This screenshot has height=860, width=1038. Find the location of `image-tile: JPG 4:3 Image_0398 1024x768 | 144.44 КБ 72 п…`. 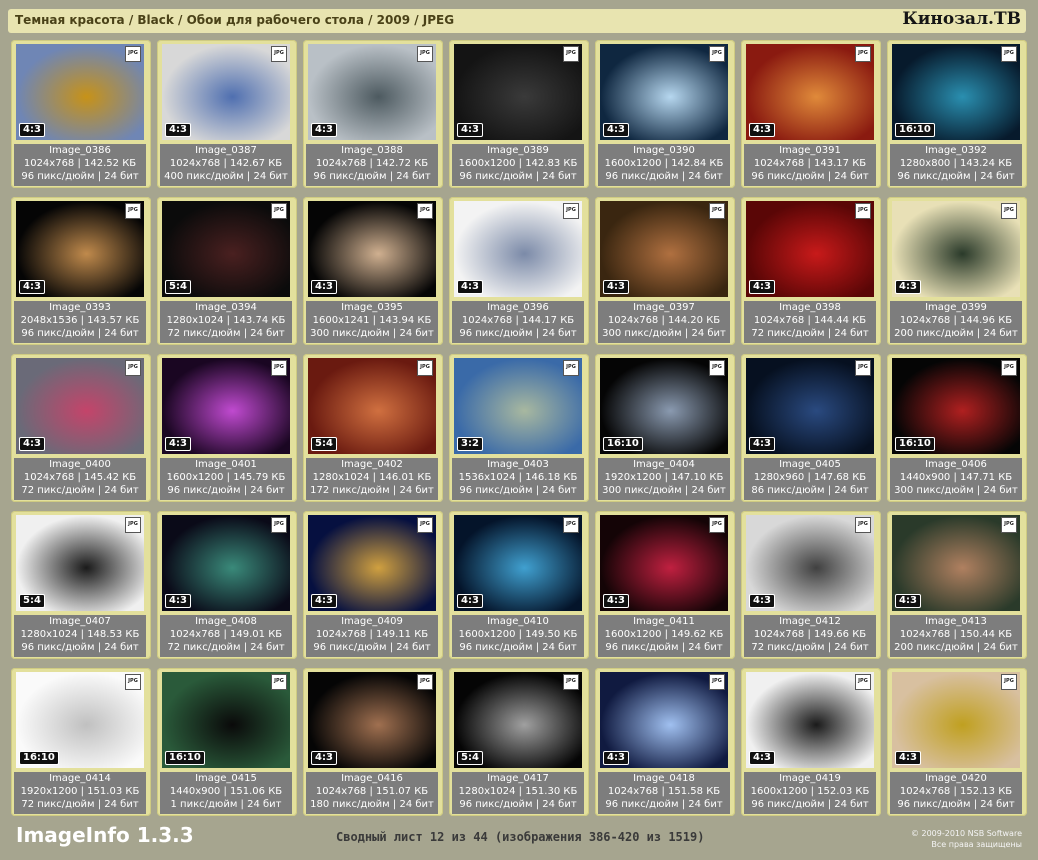

image-tile: JPG 4:3 Image_0398 1024x768 | 144.44 КБ 72 п… is located at coordinates (811, 271).